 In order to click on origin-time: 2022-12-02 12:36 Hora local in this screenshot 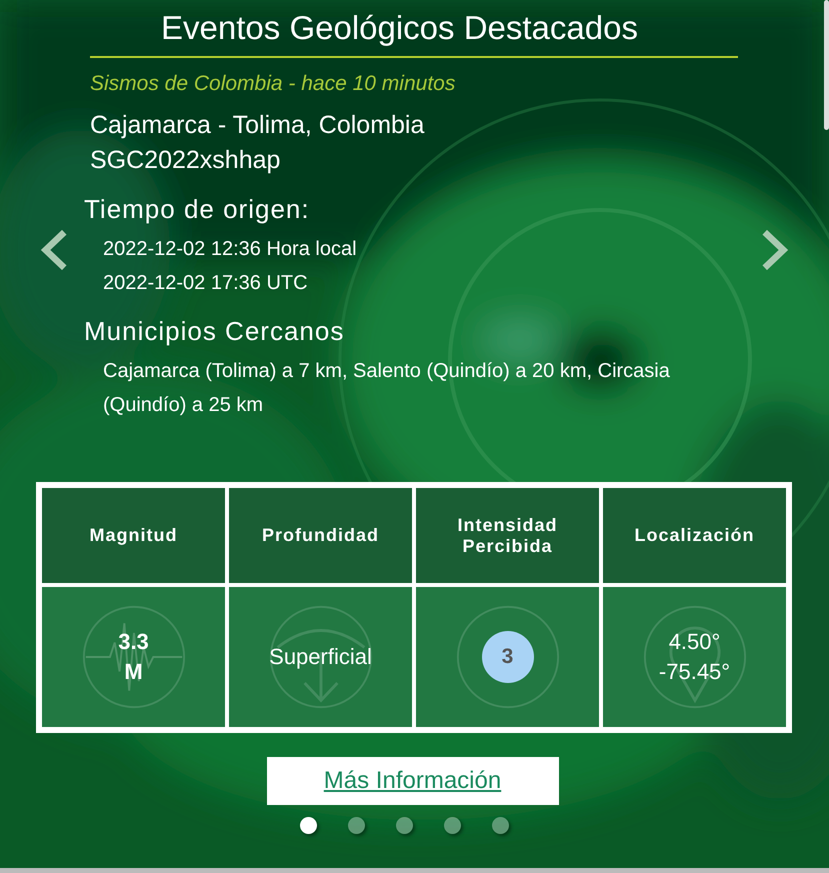, I will do `click(230, 249)`.